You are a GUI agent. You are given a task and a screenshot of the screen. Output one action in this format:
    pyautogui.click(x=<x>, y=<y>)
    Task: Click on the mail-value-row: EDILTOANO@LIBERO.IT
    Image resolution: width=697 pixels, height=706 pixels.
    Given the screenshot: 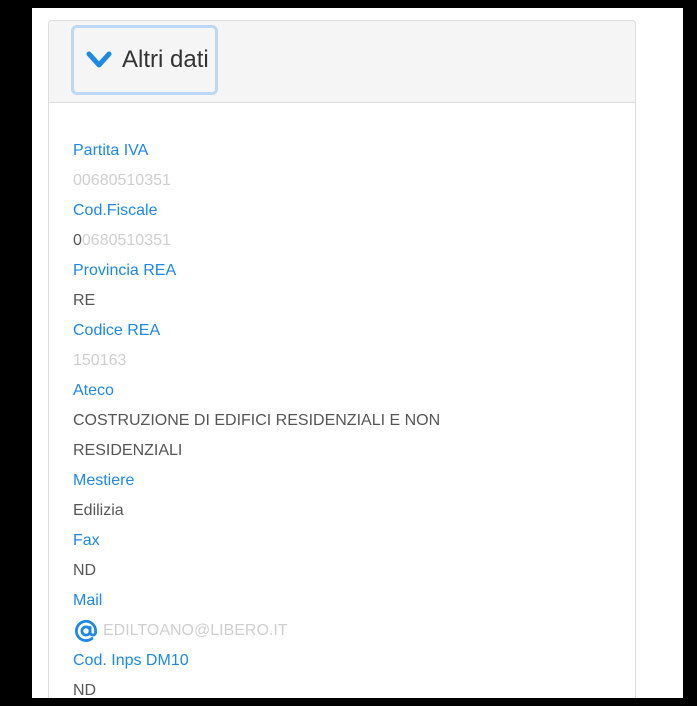 What is the action you would take?
    pyautogui.click(x=343, y=631)
    